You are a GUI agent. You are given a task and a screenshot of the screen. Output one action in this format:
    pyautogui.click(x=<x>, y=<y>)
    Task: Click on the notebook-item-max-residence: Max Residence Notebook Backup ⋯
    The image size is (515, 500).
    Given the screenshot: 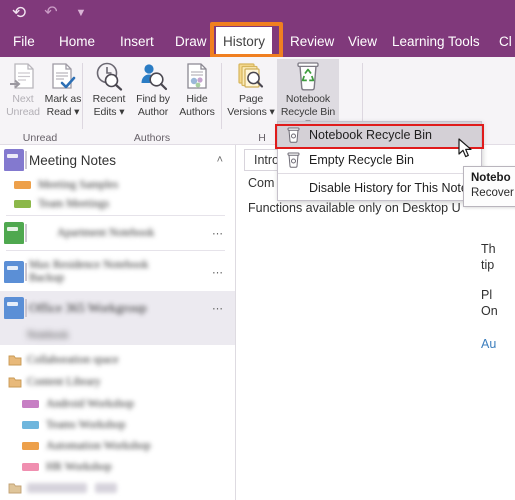 What is the action you would take?
    pyautogui.click(x=117, y=272)
    